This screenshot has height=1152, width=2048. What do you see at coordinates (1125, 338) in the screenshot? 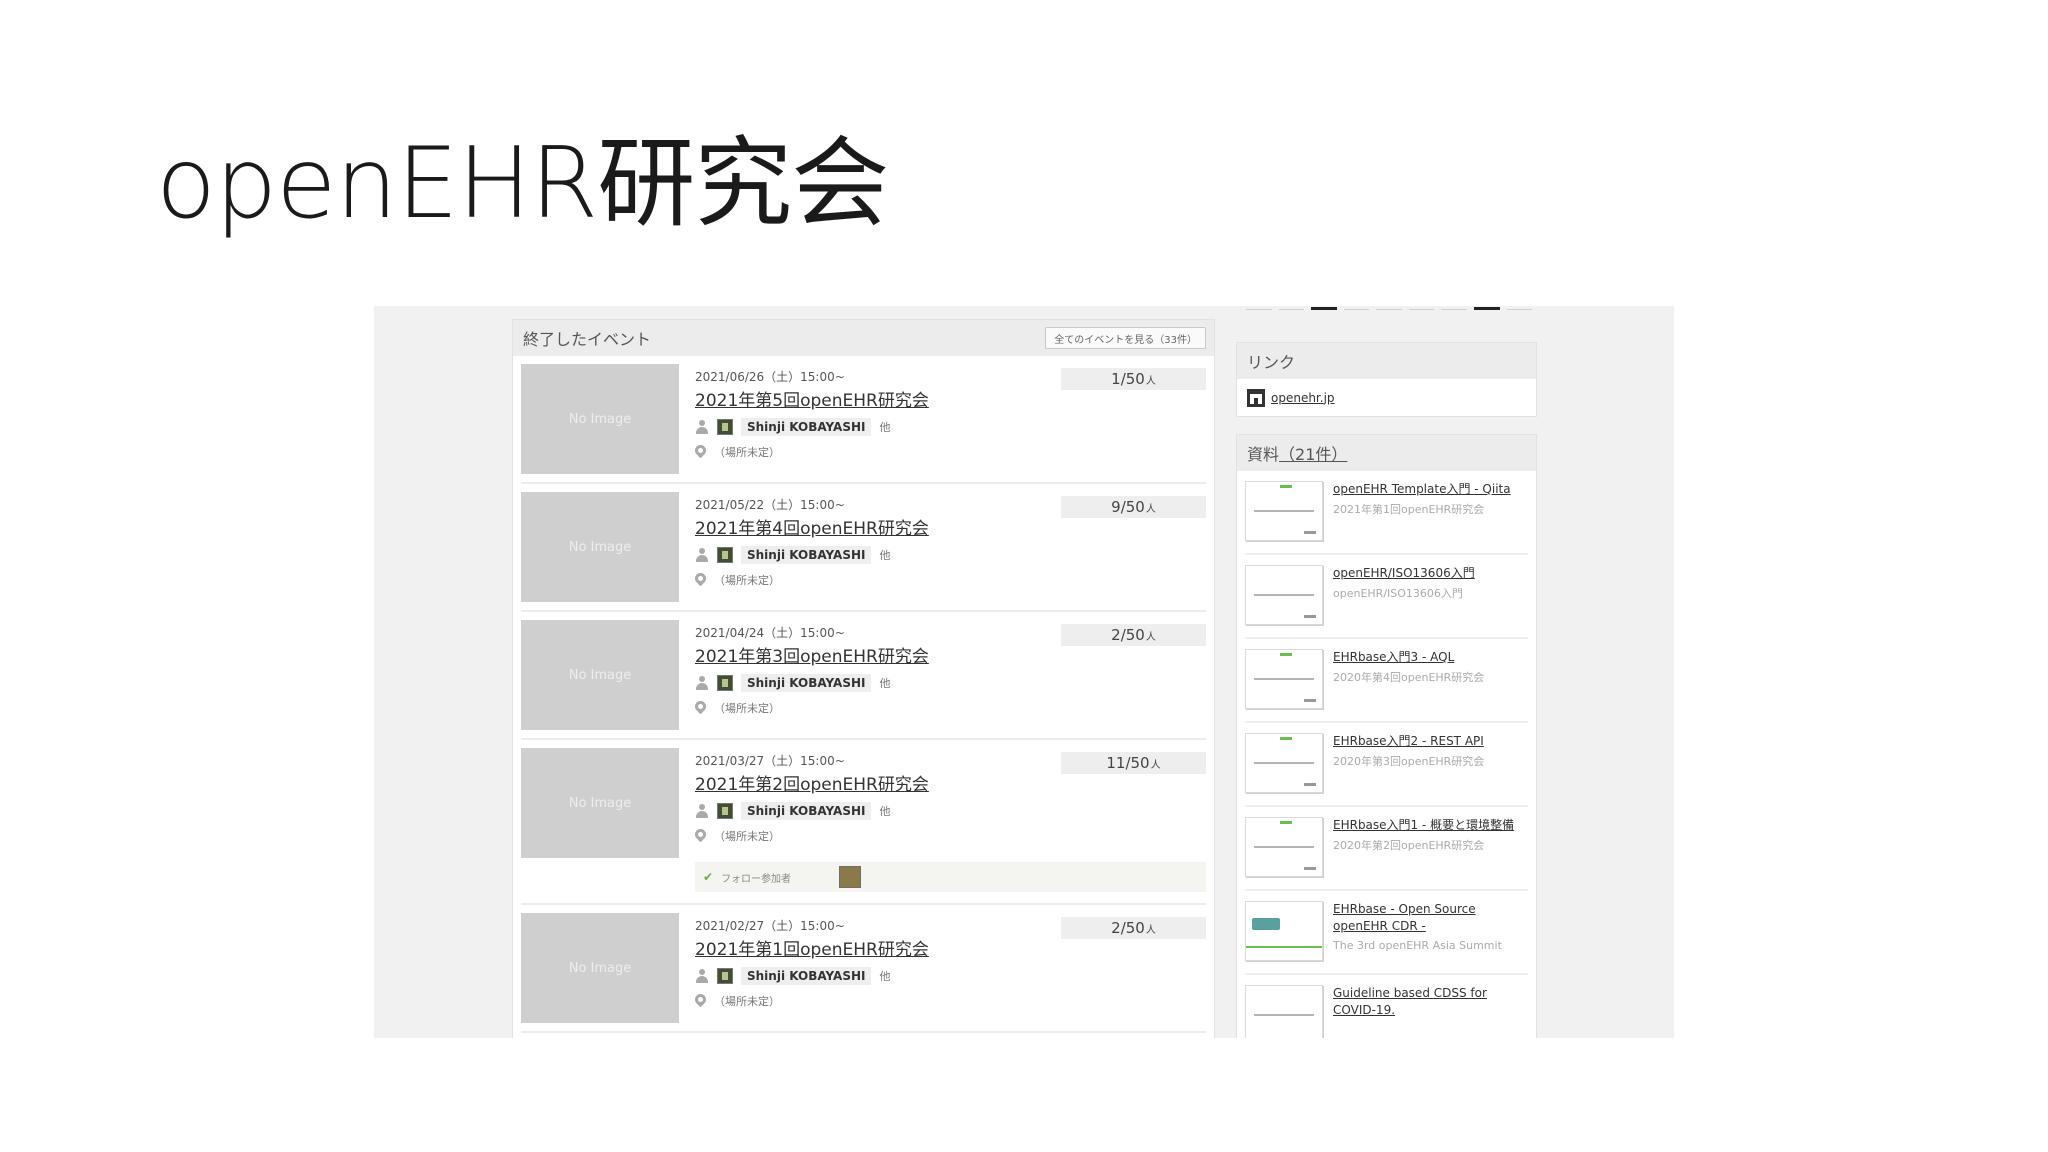
I see `all-events-button: 全てのイベントを見る（33件）` at bounding box center [1125, 338].